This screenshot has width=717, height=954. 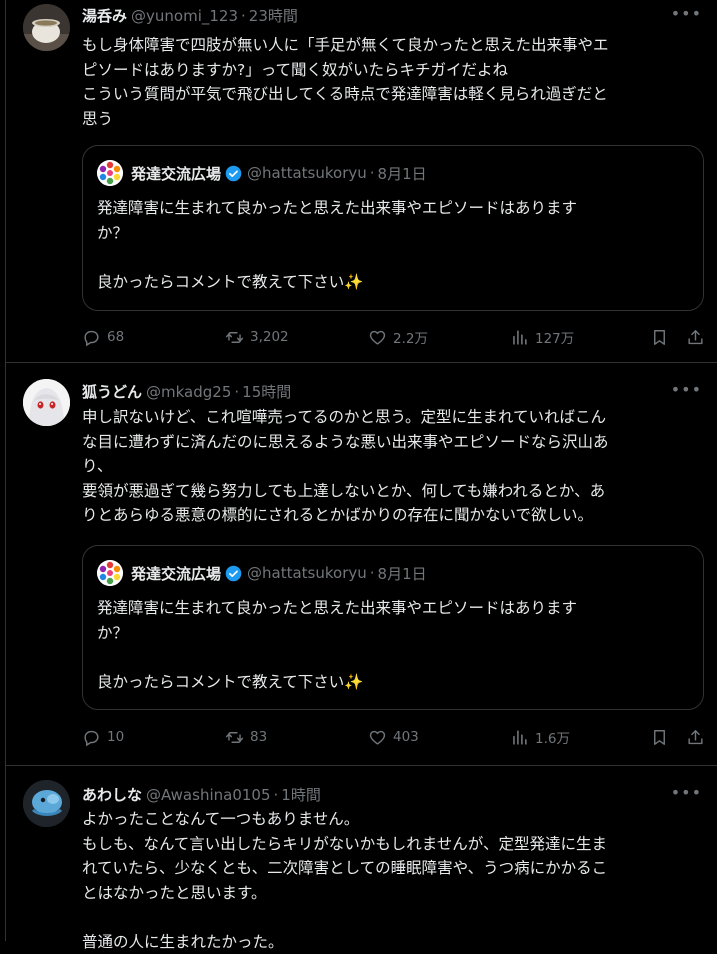 I want to click on post-text-line: もしも、なんて言い出したらキリがないかもしれませんが、定型発達に生ま, so click(x=392, y=844).